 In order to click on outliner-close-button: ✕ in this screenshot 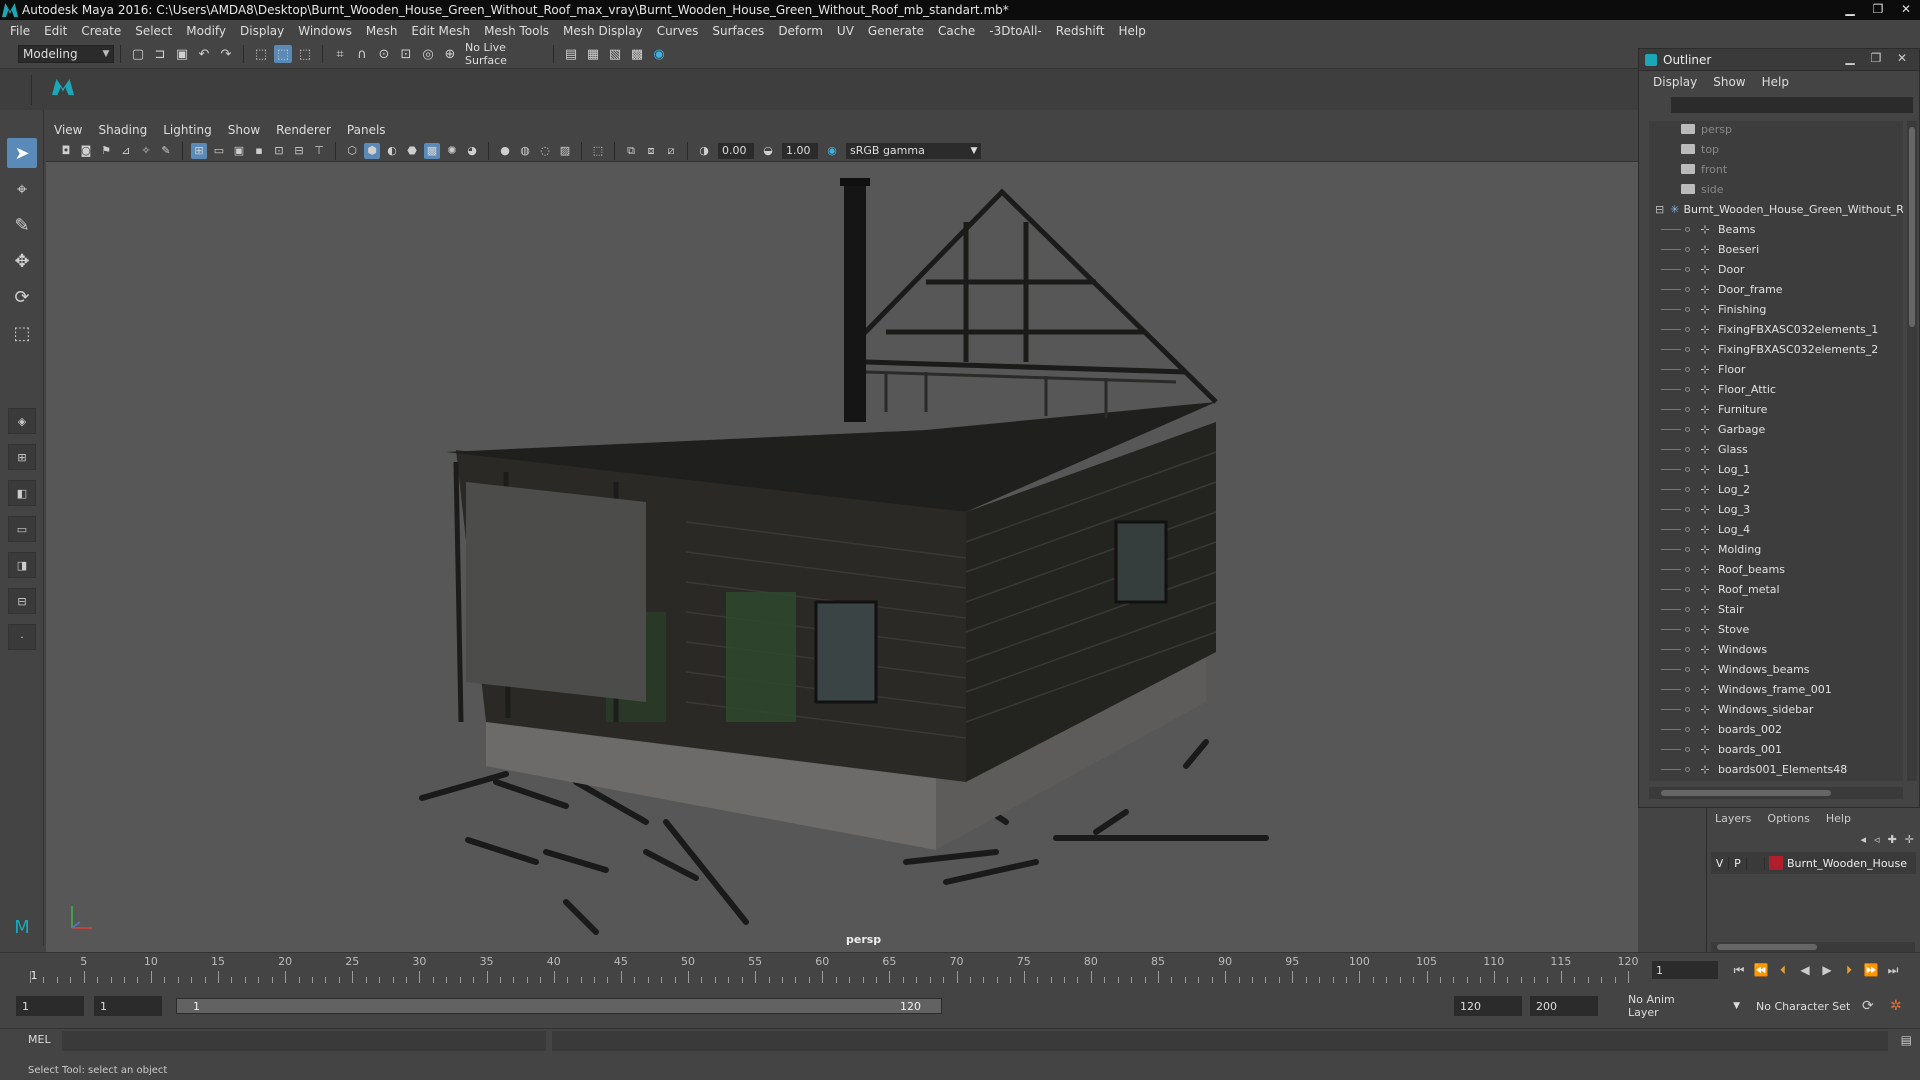, I will do `click(1902, 58)`.